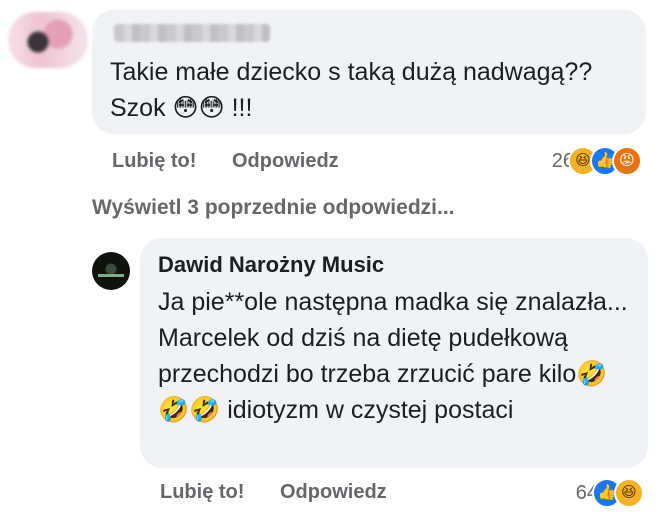 The width and height of the screenshot is (664, 514). What do you see at coordinates (111, 275) in the screenshot?
I see `avatar-logo-mark` at bounding box center [111, 275].